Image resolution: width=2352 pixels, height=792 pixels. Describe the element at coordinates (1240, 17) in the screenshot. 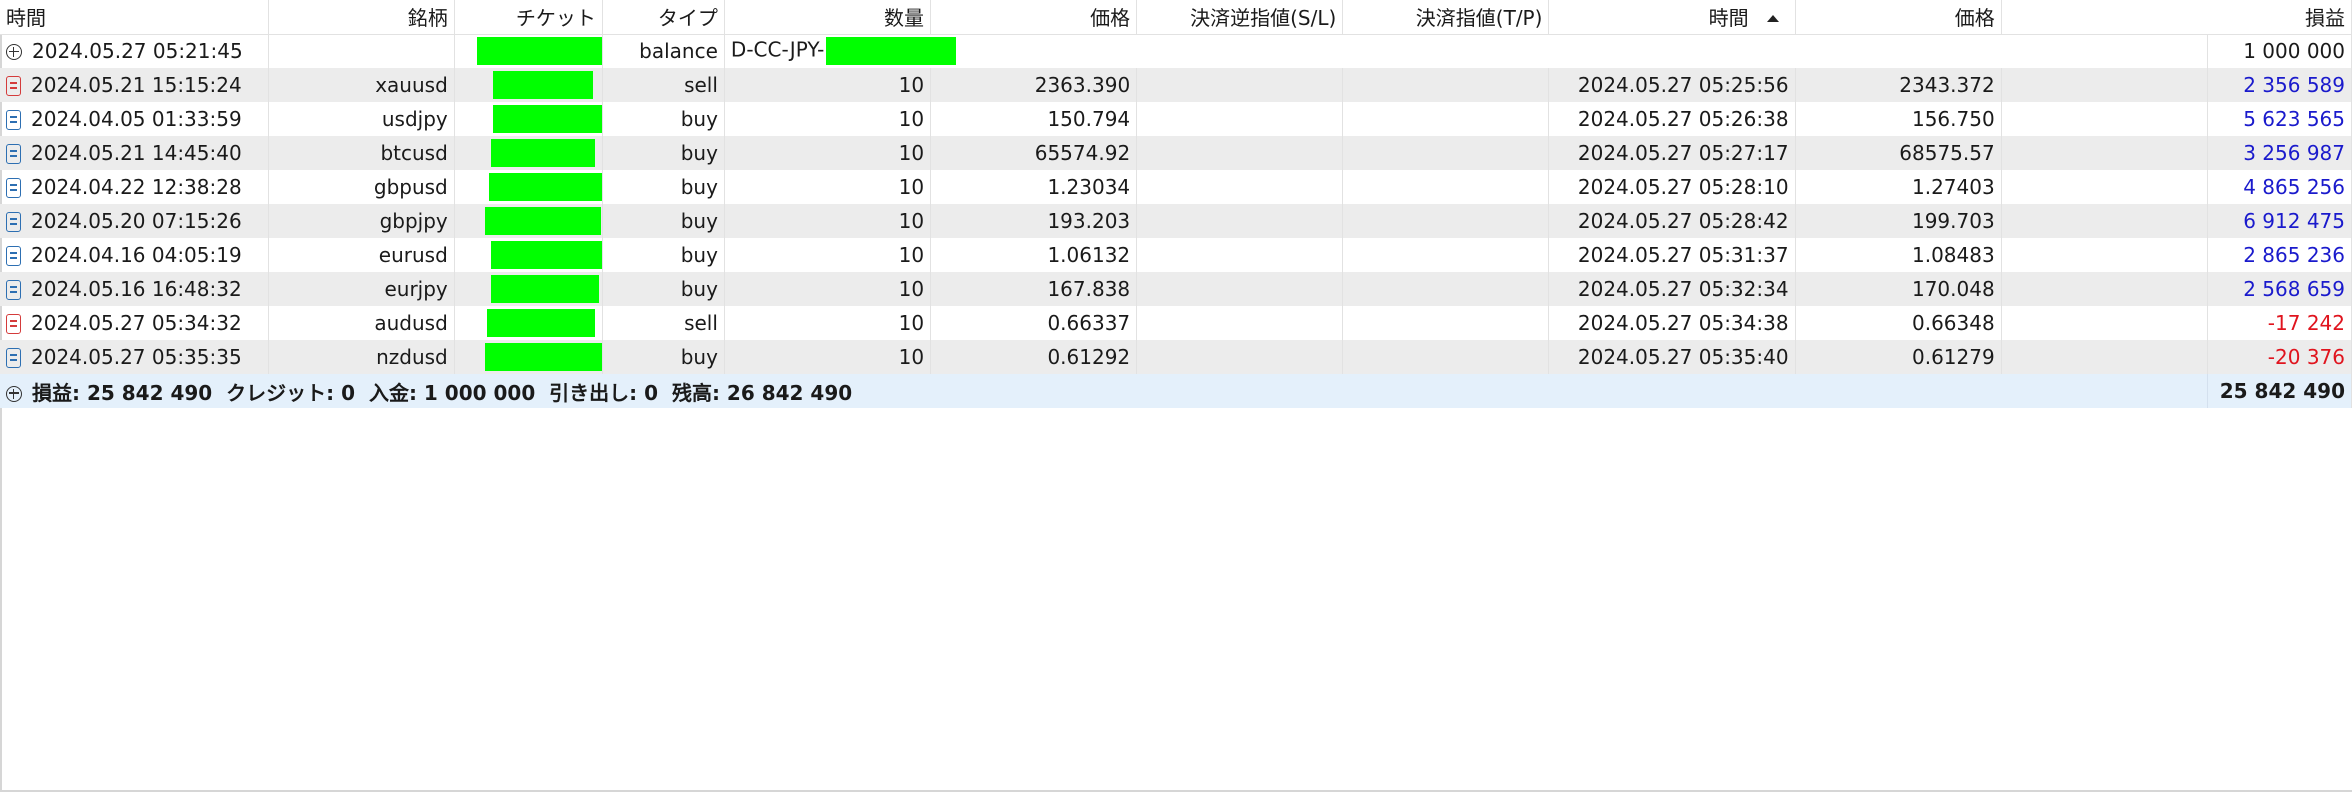

I see `col-header-sl: 決済逆指値(S/L)` at that location.